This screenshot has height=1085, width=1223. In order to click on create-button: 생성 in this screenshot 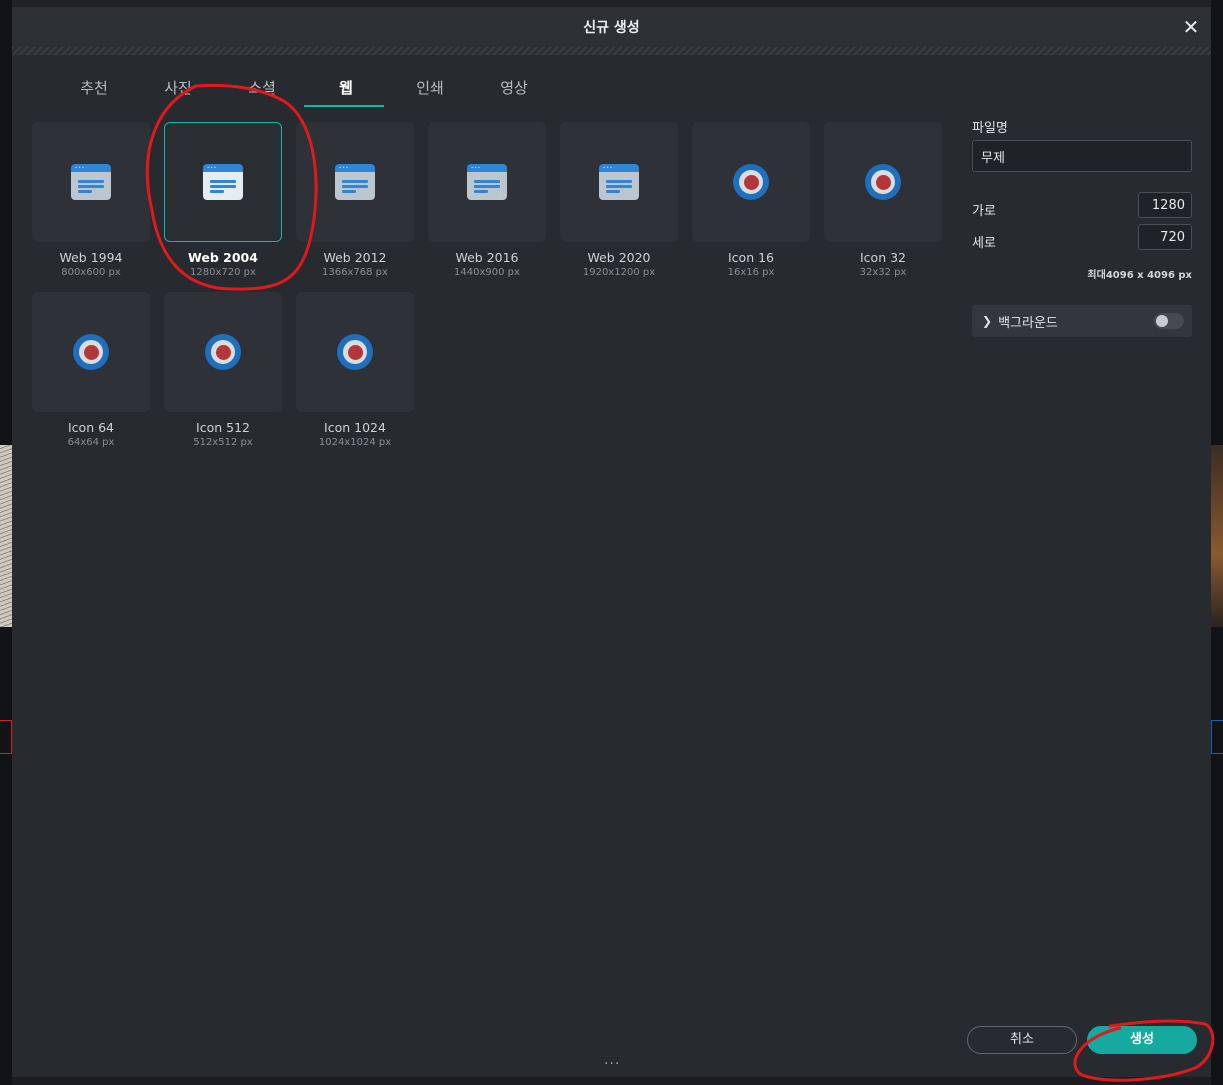, I will do `click(1142, 1040)`.